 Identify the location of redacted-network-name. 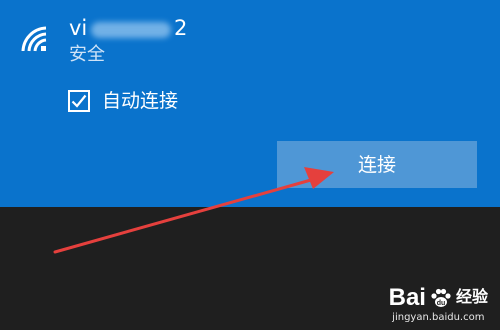
(131, 30).